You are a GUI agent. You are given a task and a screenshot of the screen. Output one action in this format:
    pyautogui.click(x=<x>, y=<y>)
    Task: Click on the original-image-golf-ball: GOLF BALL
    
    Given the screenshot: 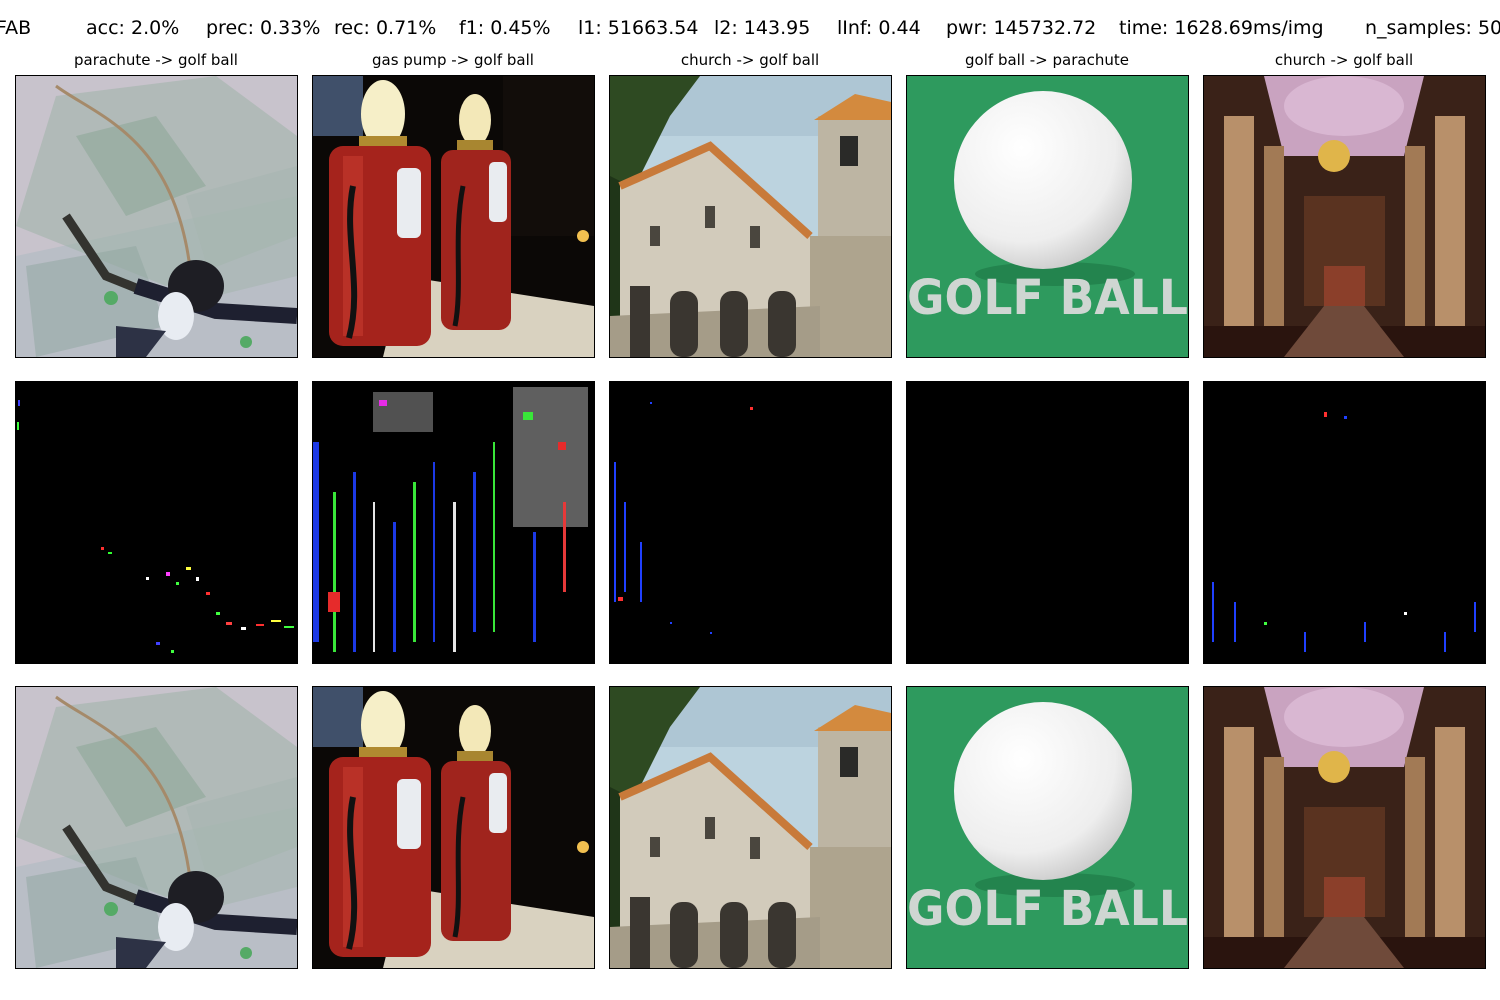 What is the action you would take?
    pyautogui.click(x=1047, y=216)
    